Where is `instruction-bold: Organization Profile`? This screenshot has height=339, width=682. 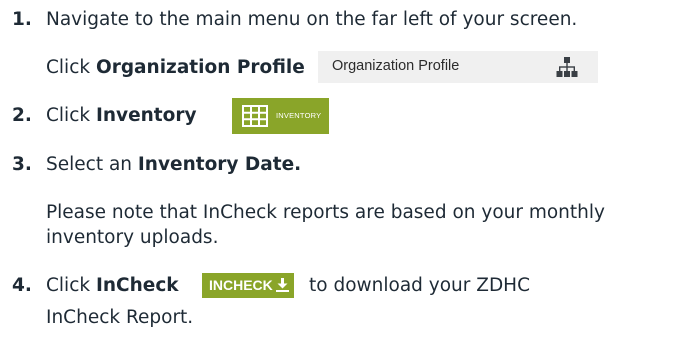 instruction-bold: Organization Profile is located at coordinates (200, 67).